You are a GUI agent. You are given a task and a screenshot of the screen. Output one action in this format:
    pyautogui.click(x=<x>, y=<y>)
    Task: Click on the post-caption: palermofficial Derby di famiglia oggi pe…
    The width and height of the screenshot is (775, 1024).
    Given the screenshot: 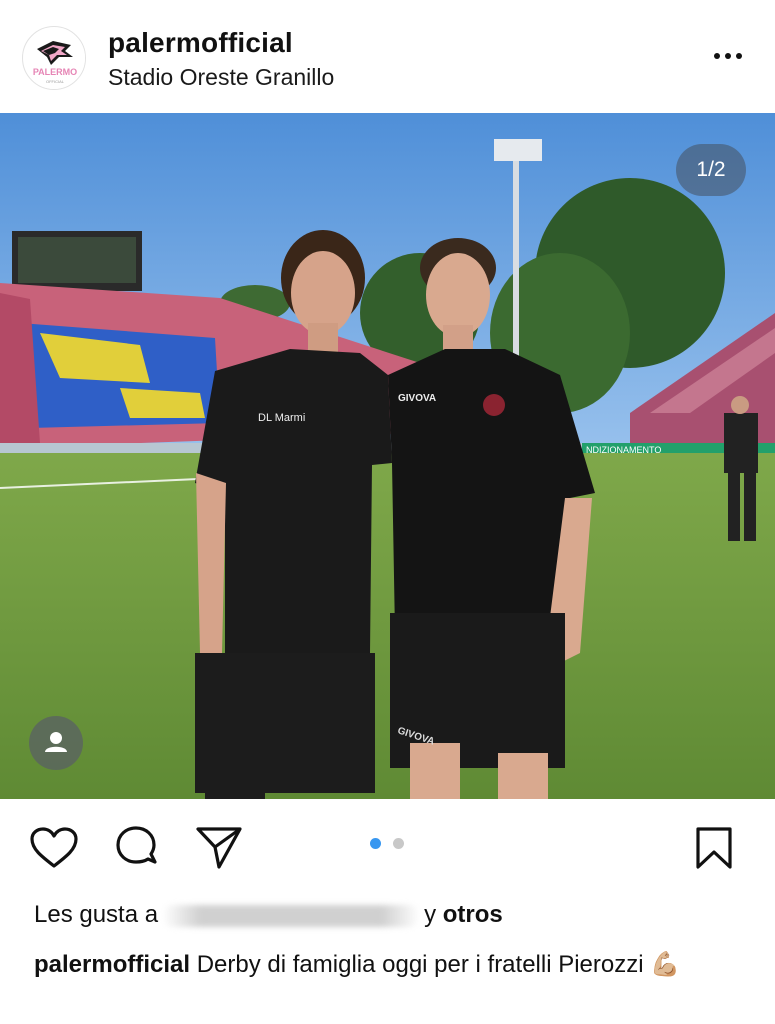 What is the action you would take?
    pyautogui.click(x=394, y=964)
    